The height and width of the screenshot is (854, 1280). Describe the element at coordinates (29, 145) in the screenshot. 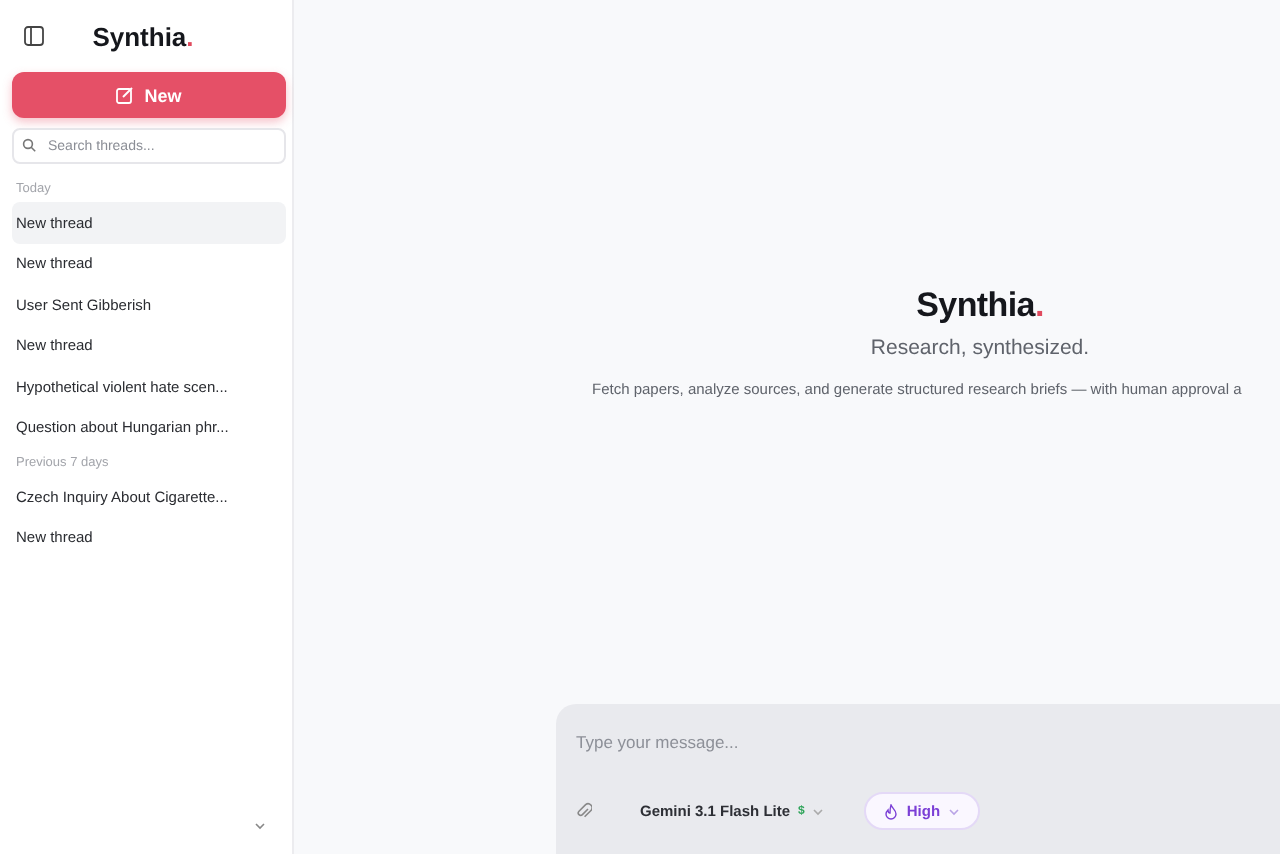

I see `search-icon` at that location.